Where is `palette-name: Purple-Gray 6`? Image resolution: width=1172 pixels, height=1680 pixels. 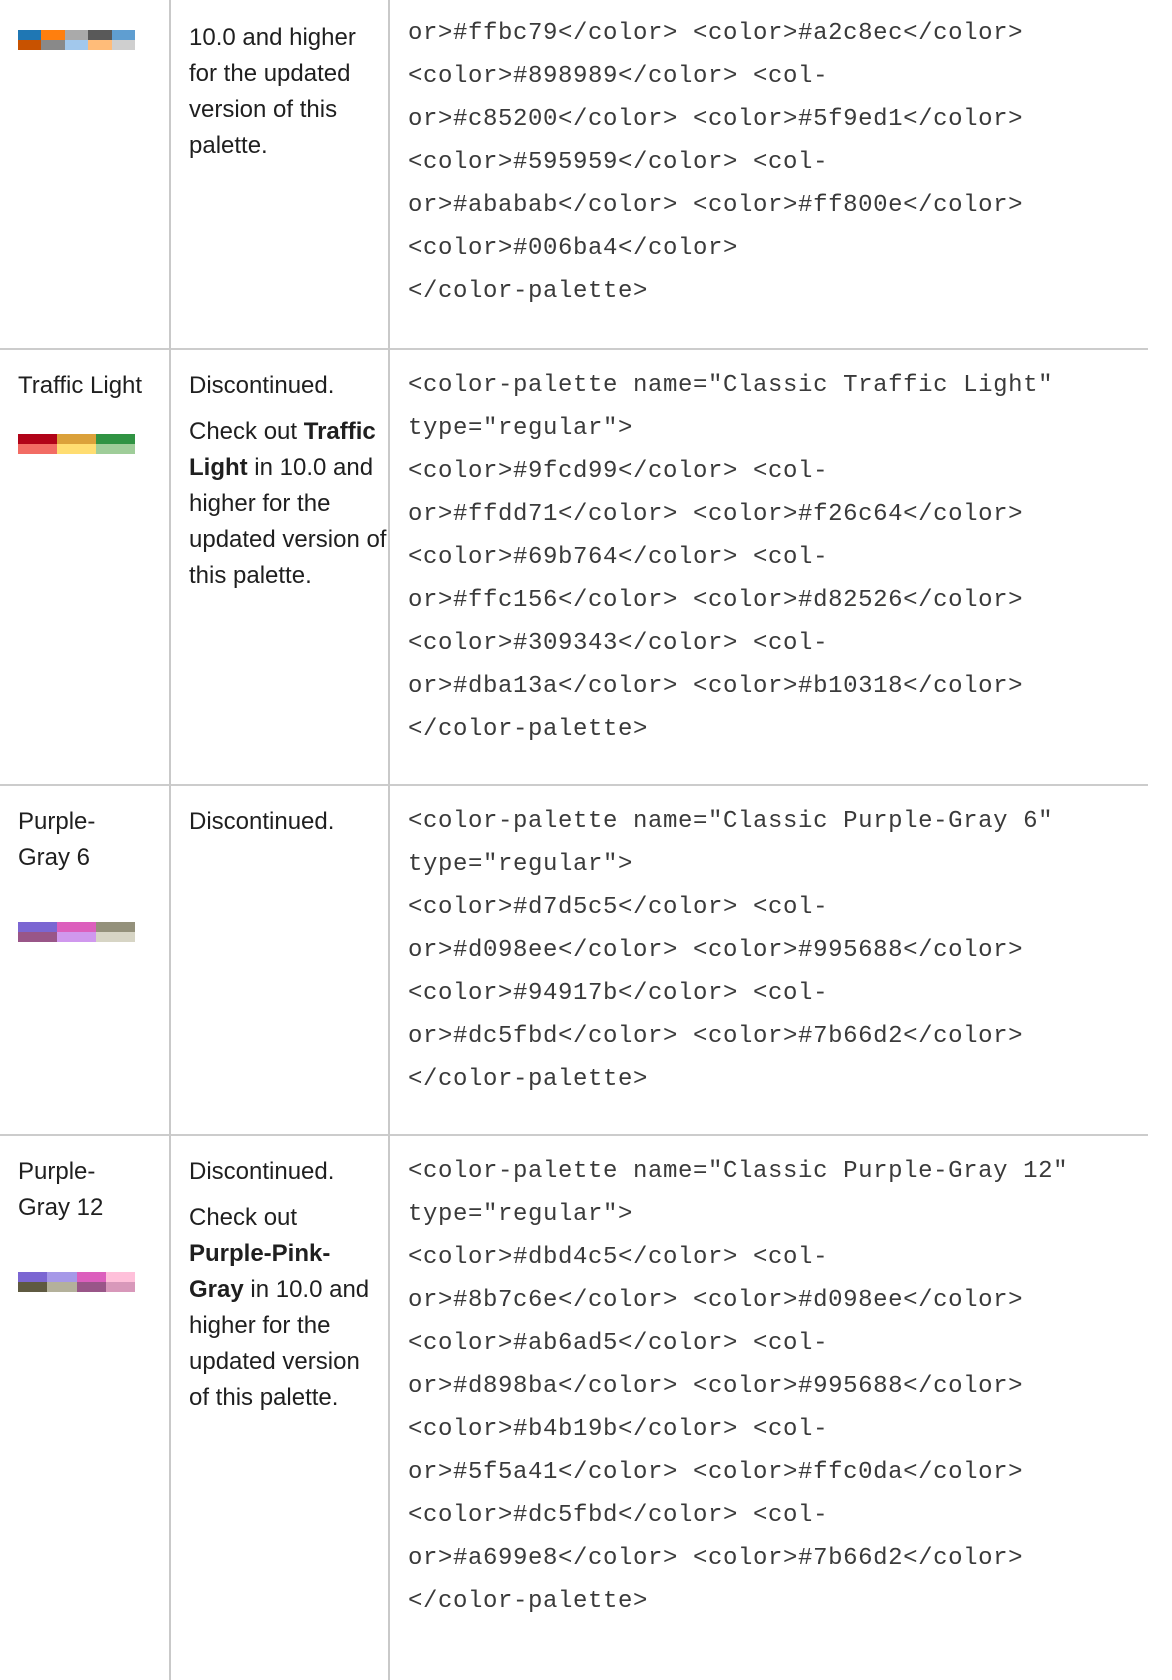
palette-name: Purple-Gray 6 is located at coordinates (57, 839).